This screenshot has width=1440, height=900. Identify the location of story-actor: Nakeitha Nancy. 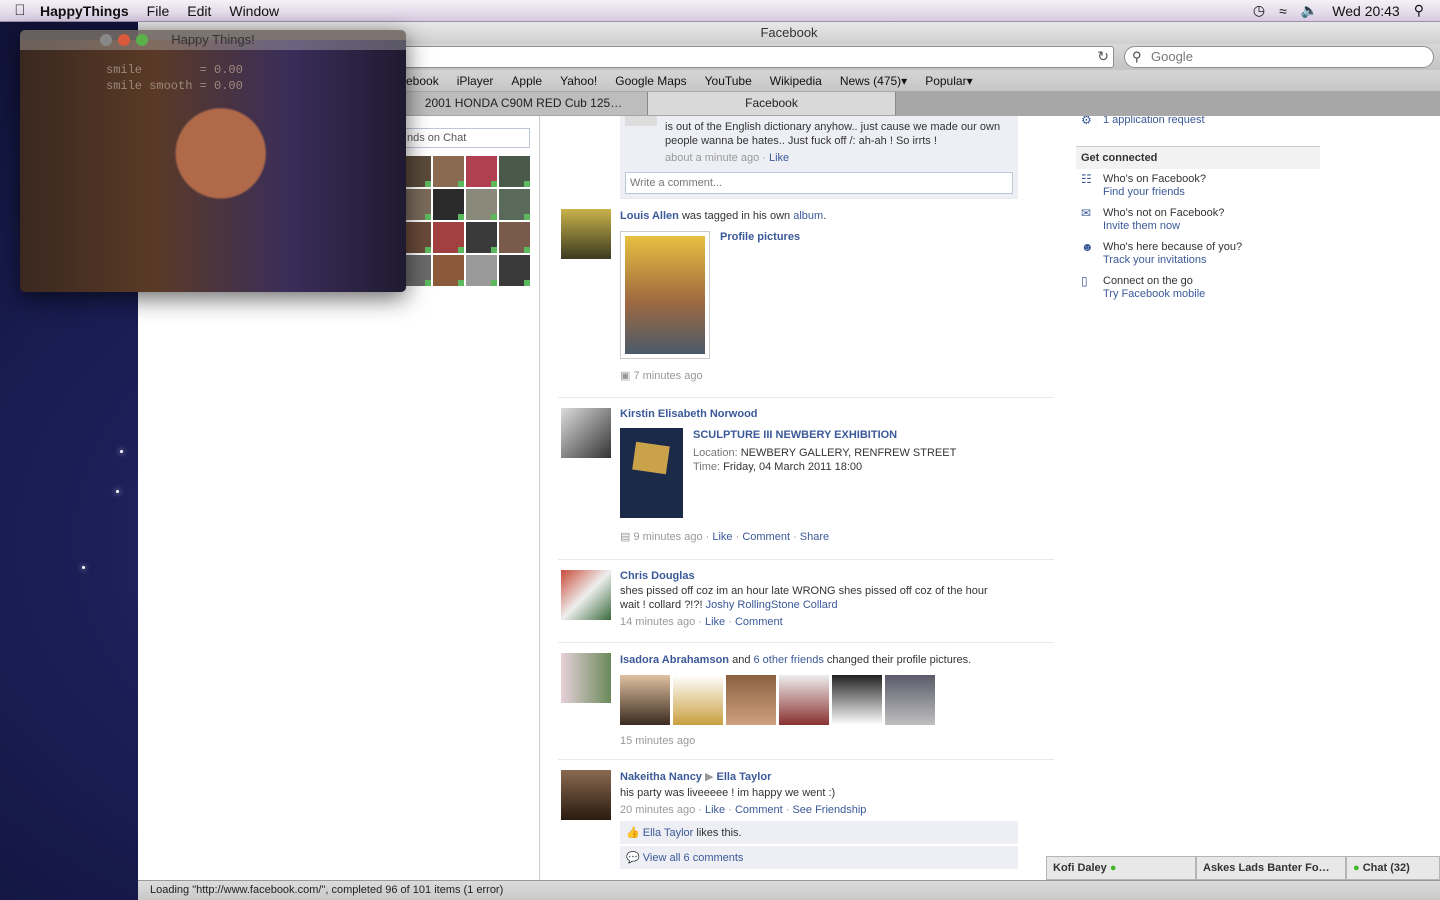
(661, 777).